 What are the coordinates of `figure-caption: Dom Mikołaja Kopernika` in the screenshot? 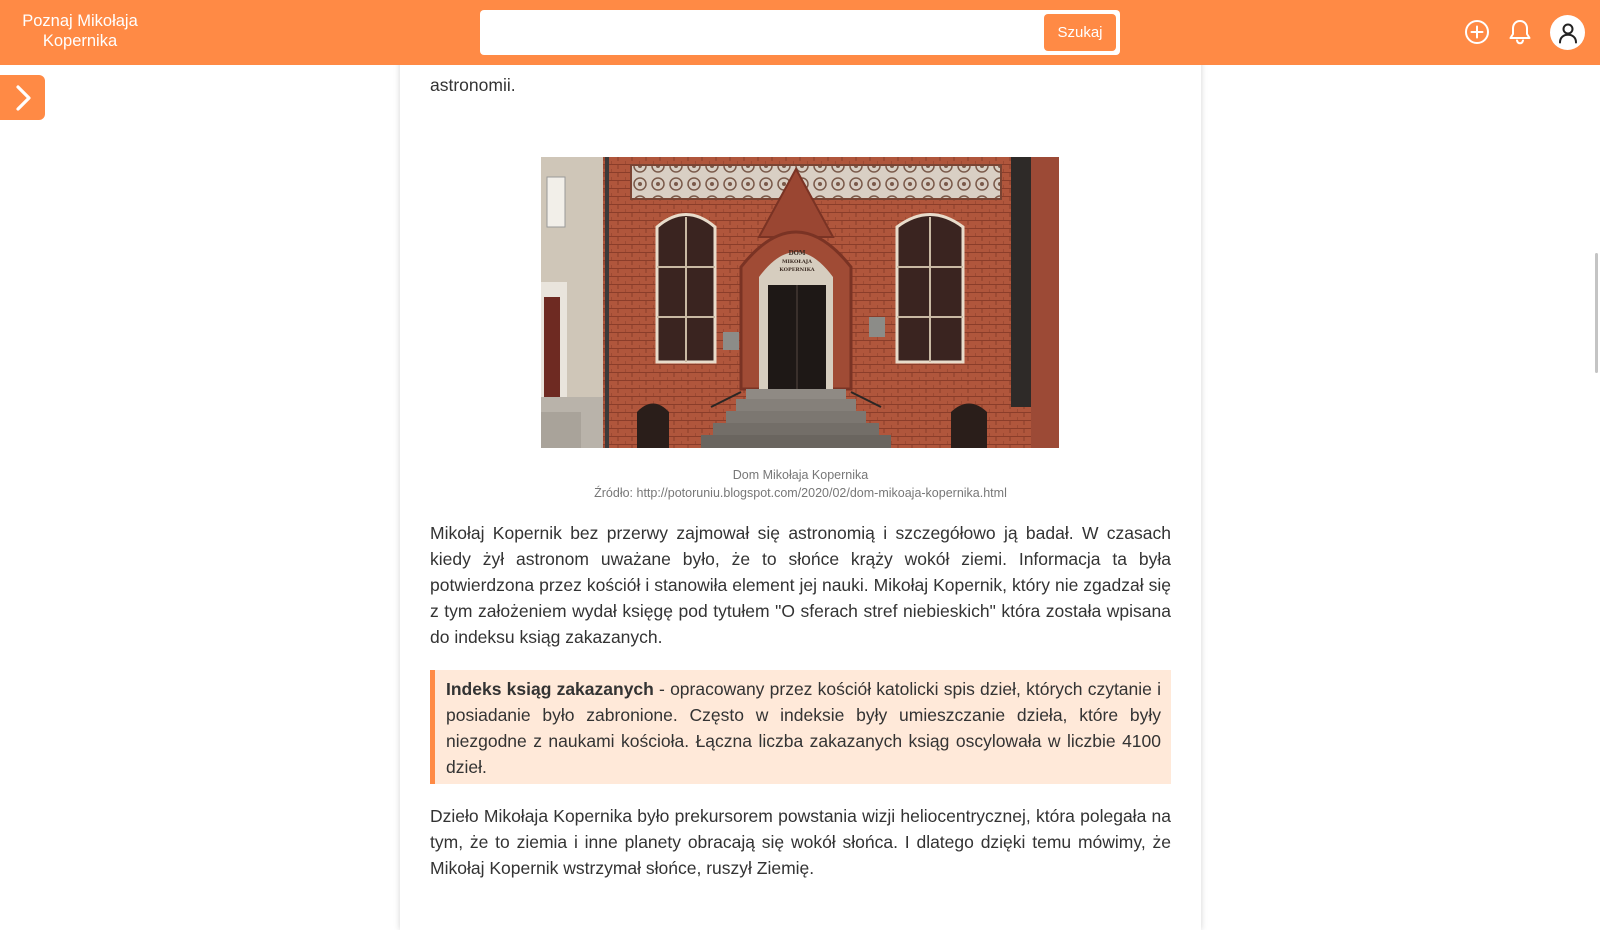 It's located at (800, 475).